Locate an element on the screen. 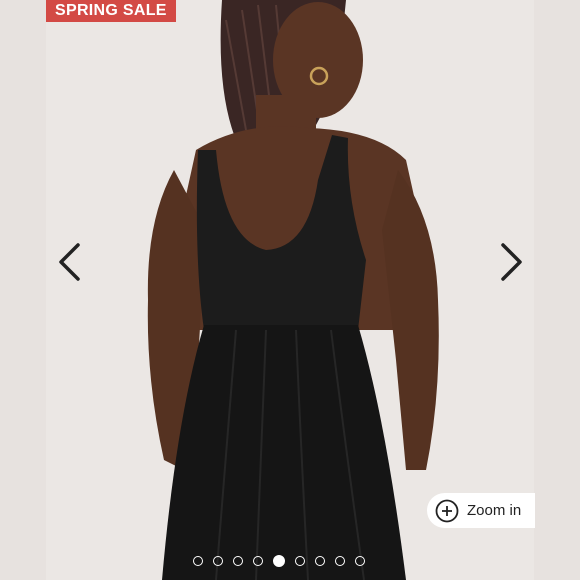  carousel-dot-active is located at coordinates (279, 561).